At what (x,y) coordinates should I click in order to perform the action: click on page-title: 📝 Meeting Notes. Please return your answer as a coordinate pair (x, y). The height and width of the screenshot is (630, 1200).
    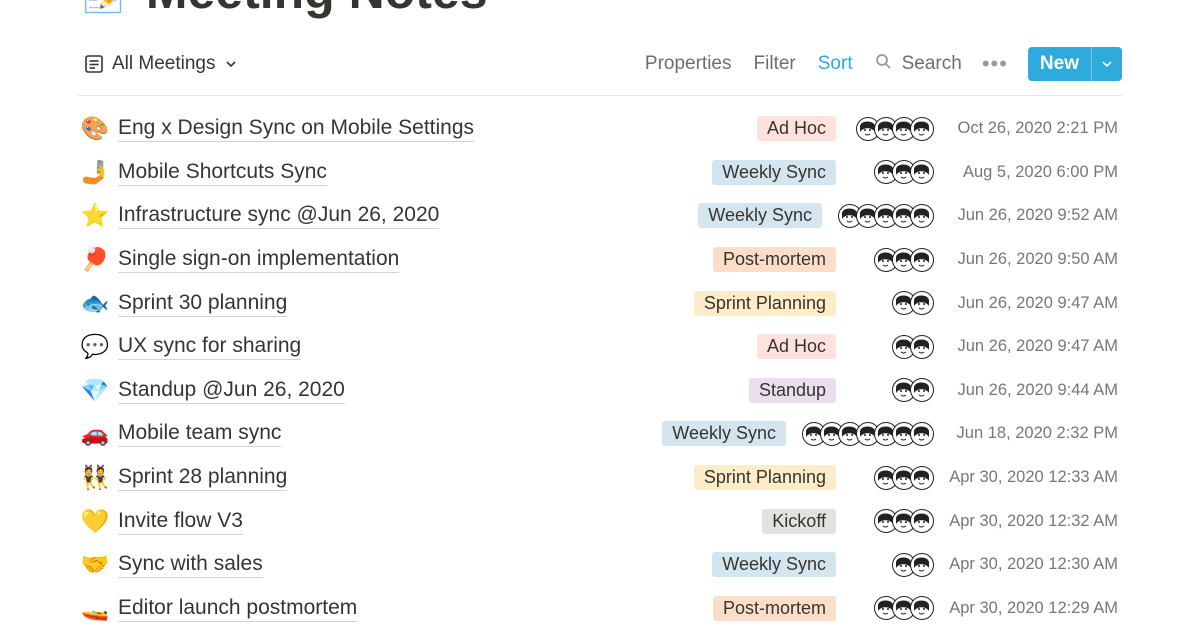
    Looking at the image, I should click on (285, 9).